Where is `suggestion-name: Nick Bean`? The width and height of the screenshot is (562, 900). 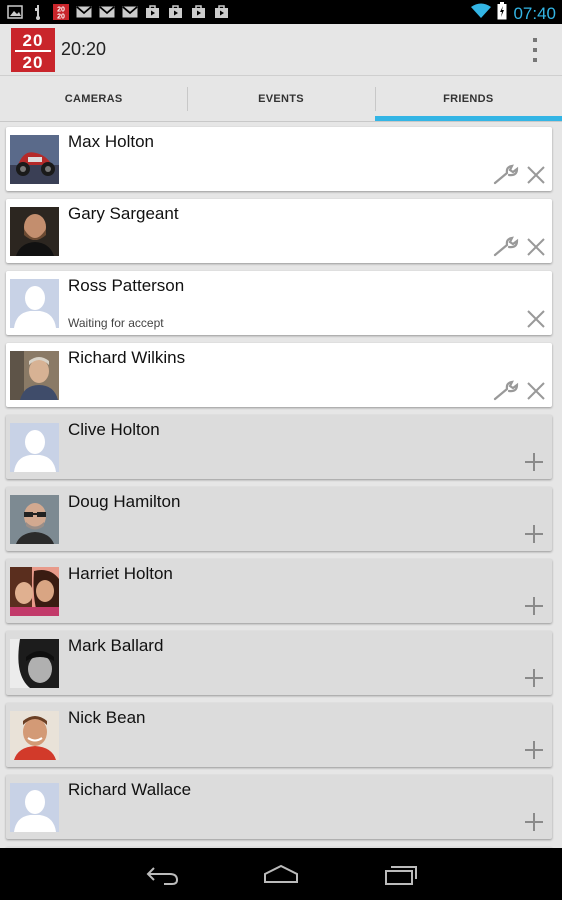
suggestion-name: Nick Bean is located at coordinates (107, 717).